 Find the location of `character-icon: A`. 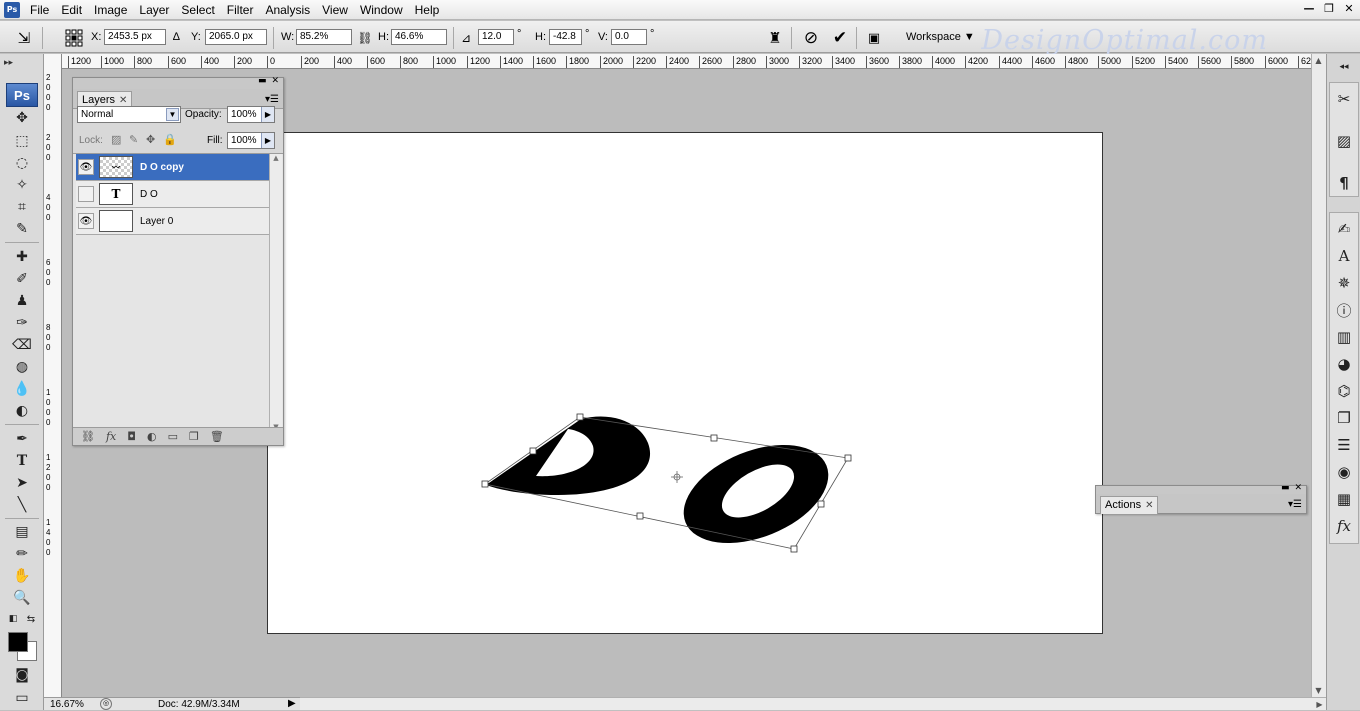

character-icon: A is located at coordinates (1344, 256).